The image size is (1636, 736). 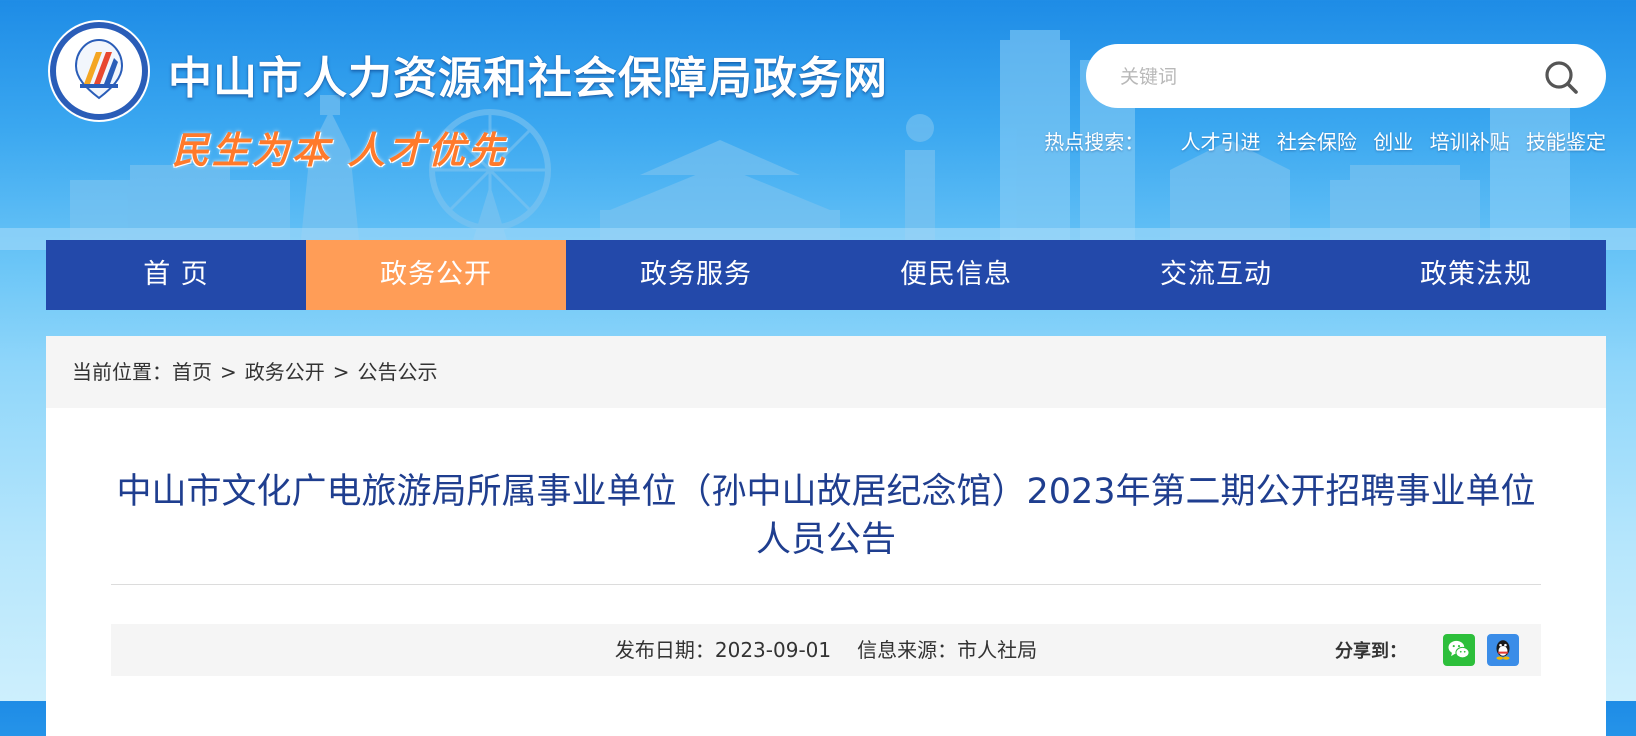 I want to click on nav-item-policies: 政策法规, so click(x=1476, y=275).